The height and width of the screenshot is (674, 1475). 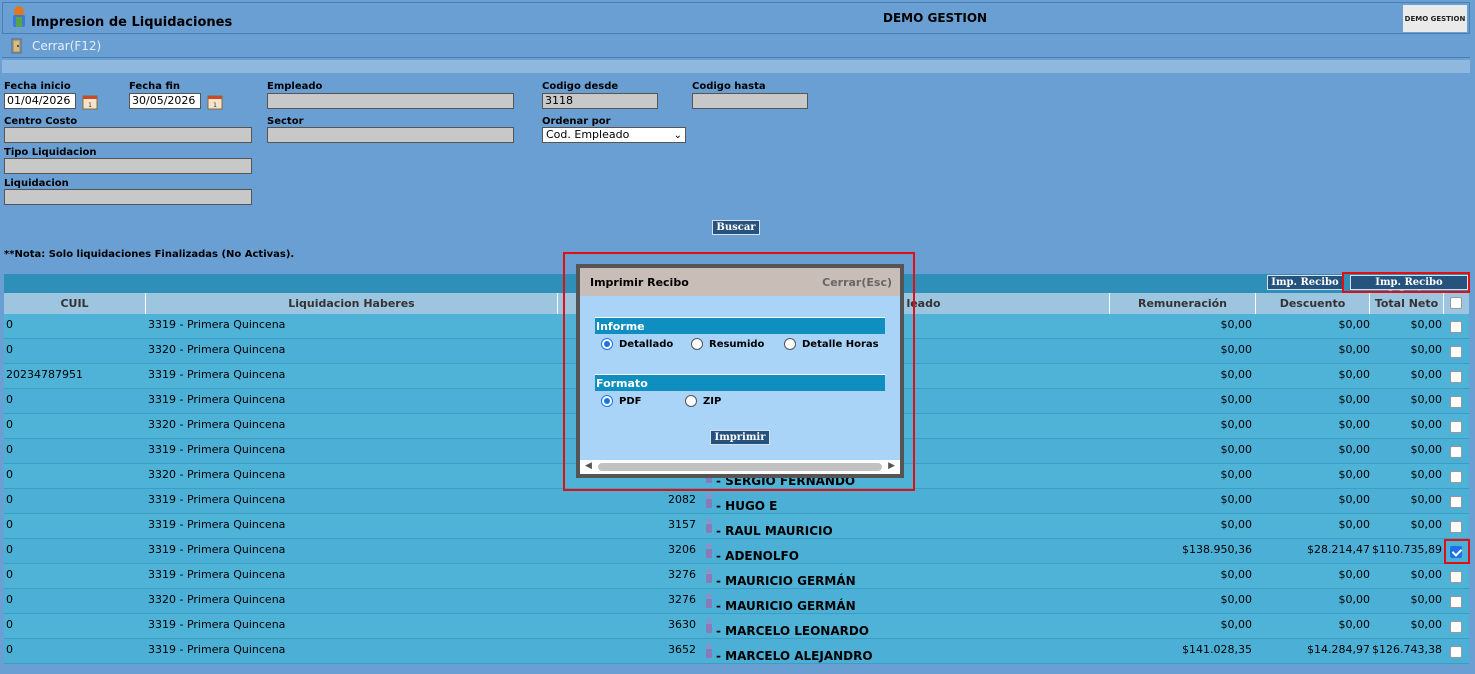 I want to click on radio-label: ZIP, so click(x=712, y=401).